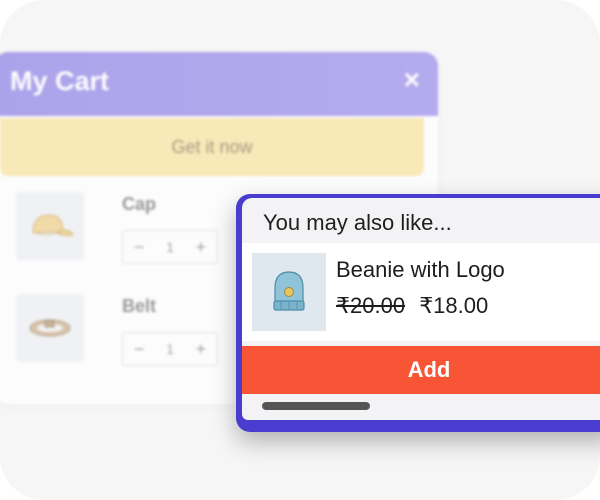  What do you see at coordinates (316, 406) in the screenshot?
I see `scrollbar-thumb` at bounding box center [316, 406].